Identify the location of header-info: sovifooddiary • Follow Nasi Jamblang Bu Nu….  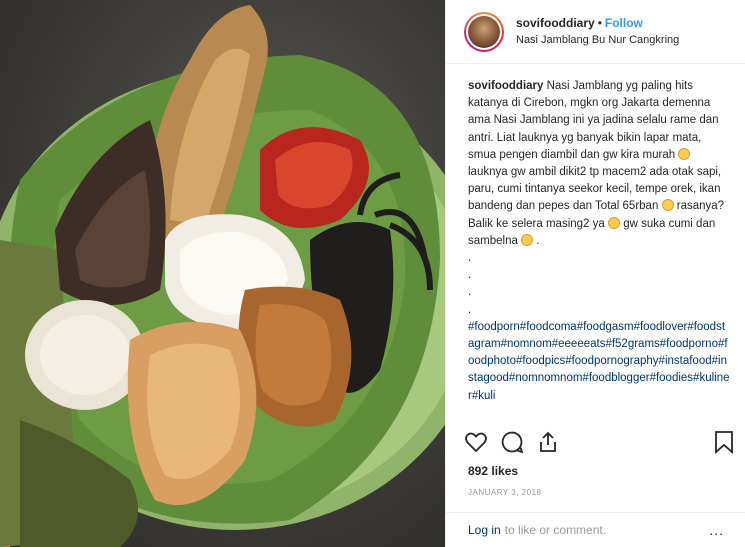
(597, 32).